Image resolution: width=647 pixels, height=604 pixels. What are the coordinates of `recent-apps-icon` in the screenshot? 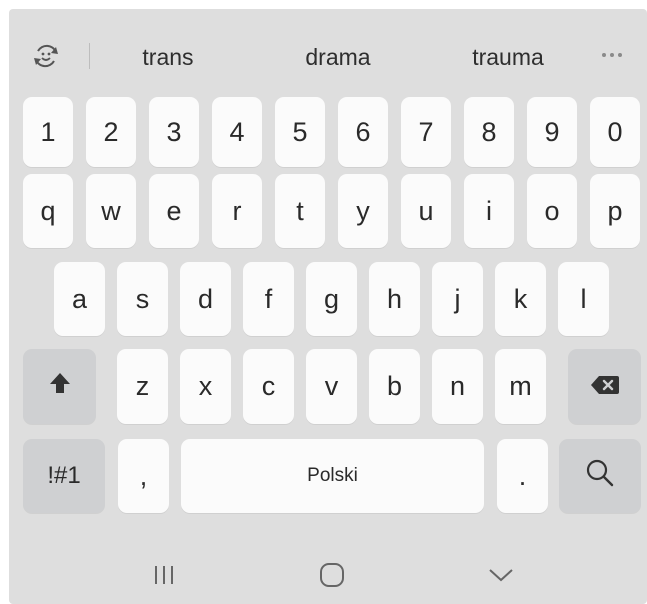 It's located at (164, 575).